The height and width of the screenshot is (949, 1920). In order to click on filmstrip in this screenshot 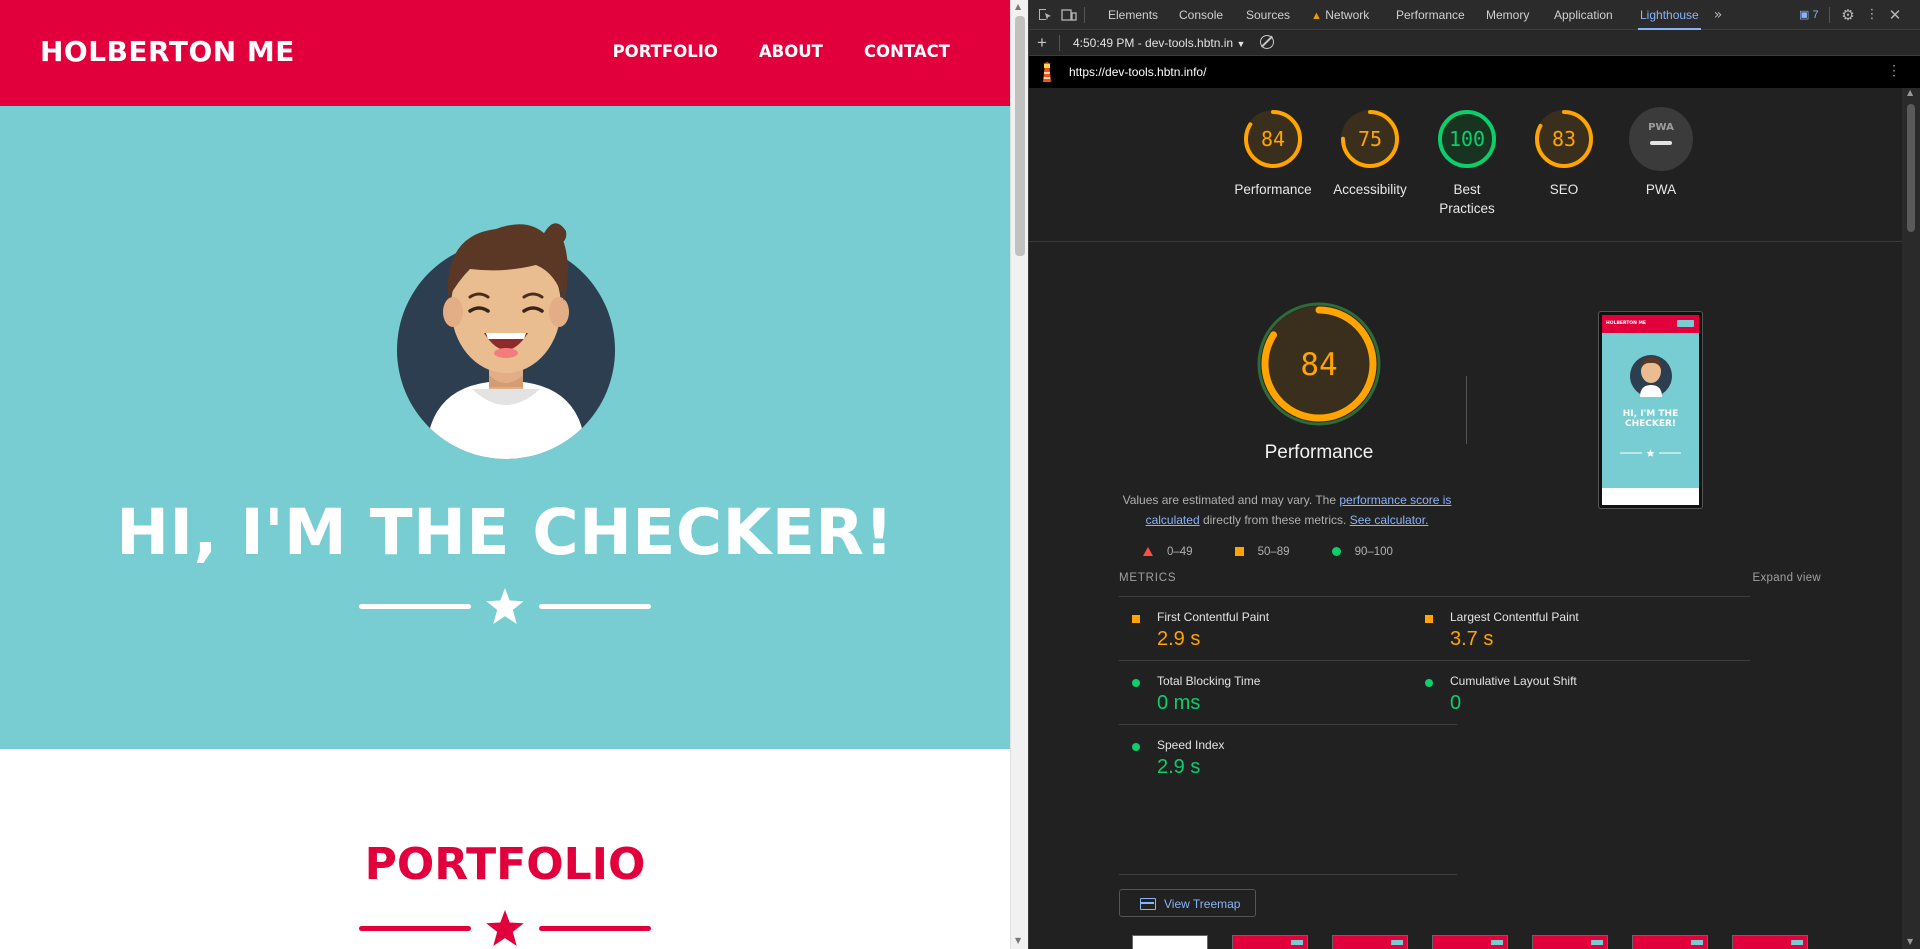, I will do `click(1470, 942)`.